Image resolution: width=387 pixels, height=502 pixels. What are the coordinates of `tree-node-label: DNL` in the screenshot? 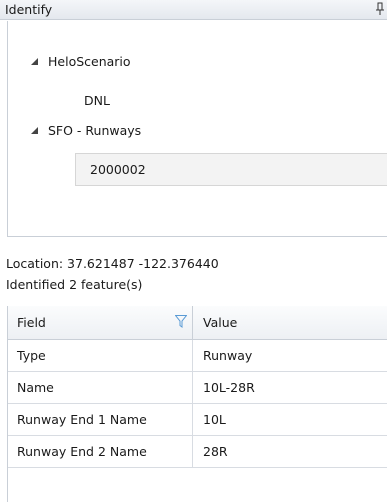 It's located at (97, 100).